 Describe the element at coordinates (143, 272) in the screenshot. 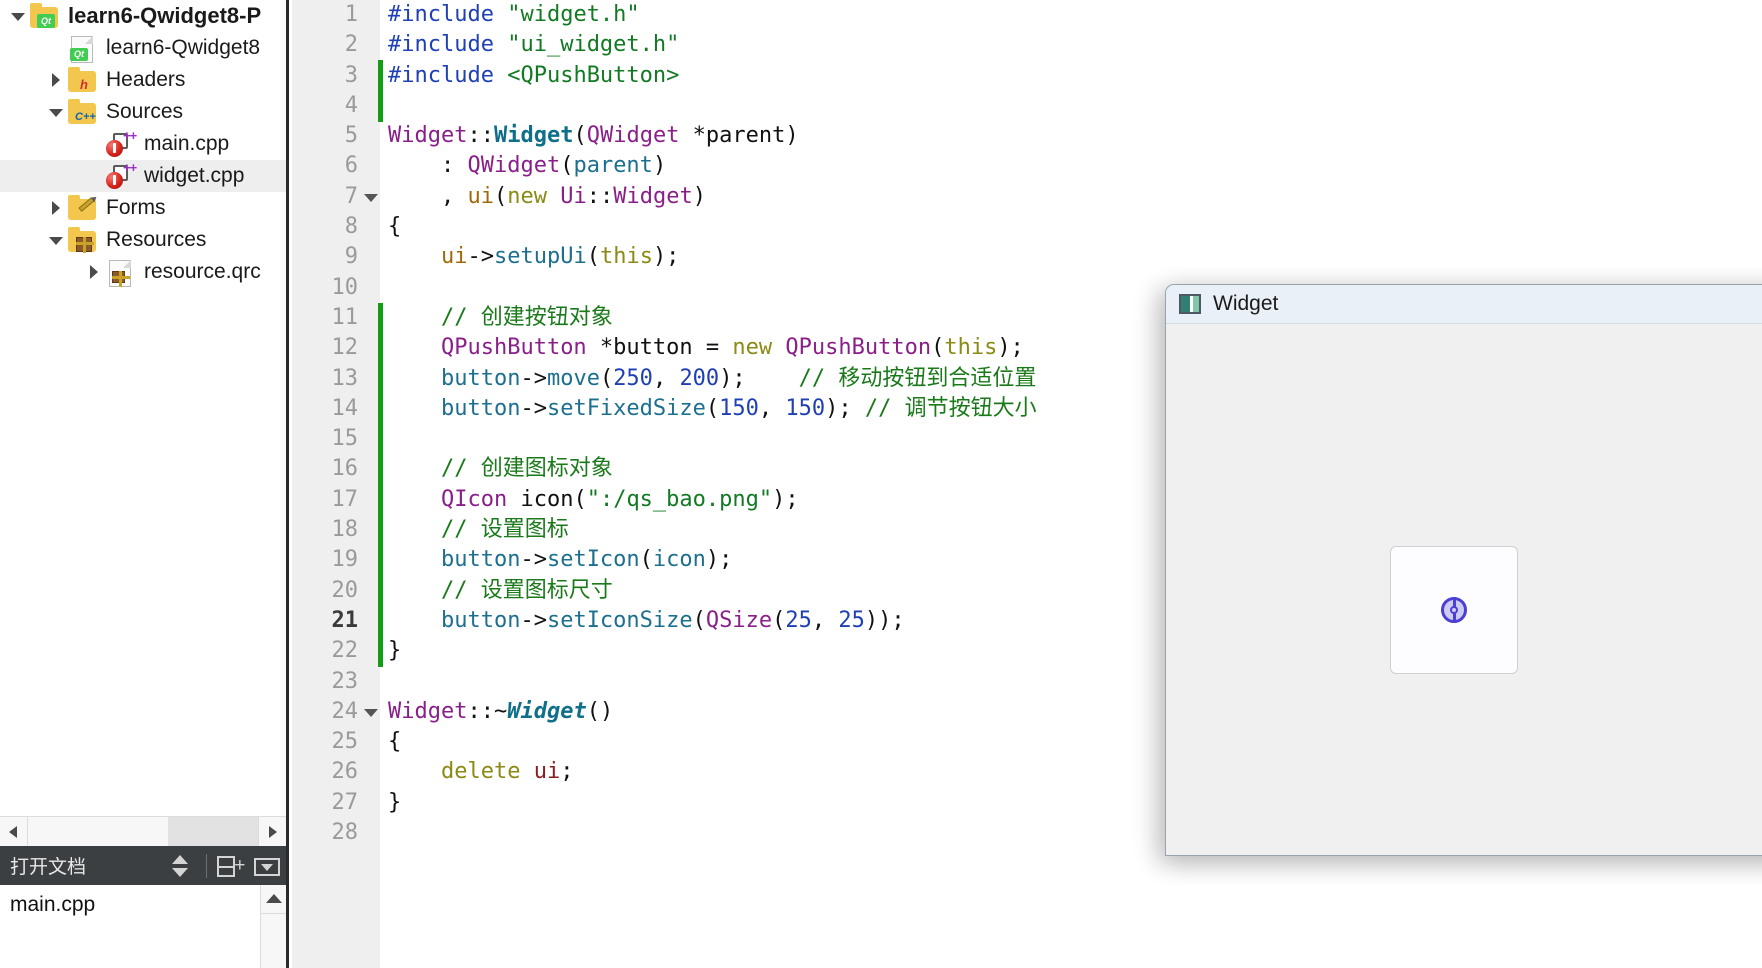

I see `tree-item-resource-qrc: resource.qrc` at that location.